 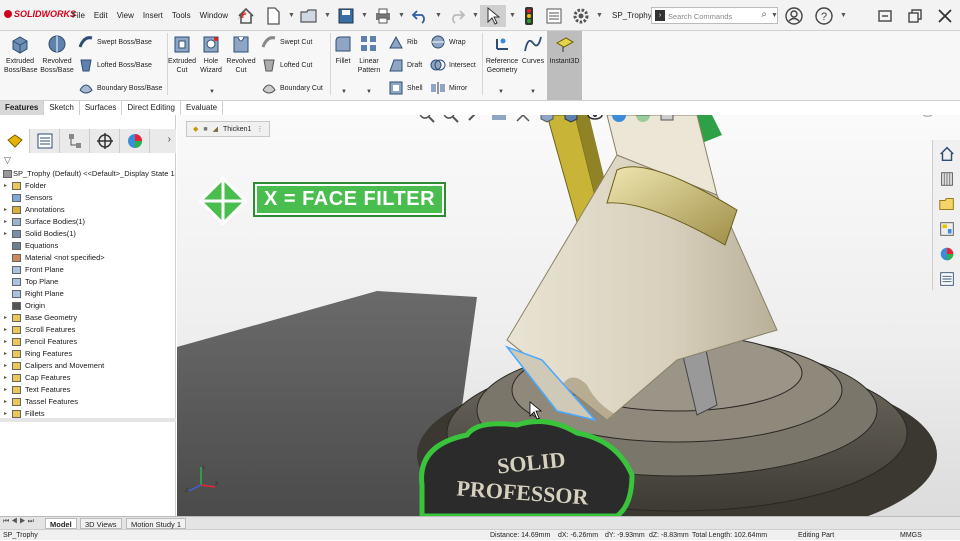 I want to click on file-properties-icon, so click(x=554, y=16).